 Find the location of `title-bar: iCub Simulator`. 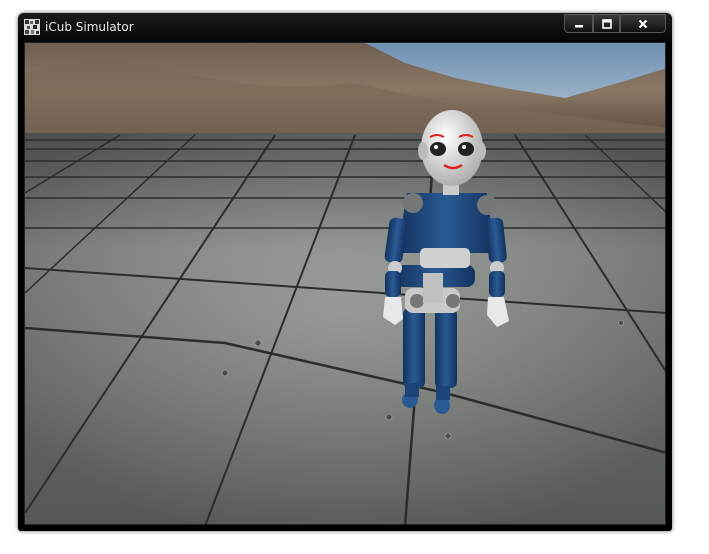

title-bar: iCub Simulator is located at coordinates (345, 27).